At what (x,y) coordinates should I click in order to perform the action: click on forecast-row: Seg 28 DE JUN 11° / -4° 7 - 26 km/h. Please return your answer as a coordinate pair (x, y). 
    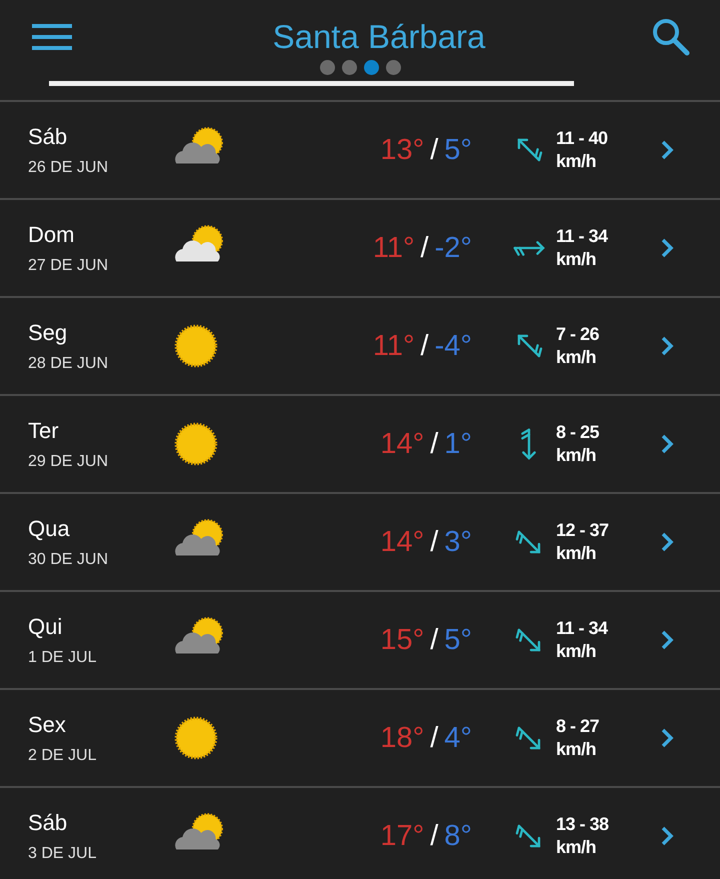
    Looking at the image, I should click on (360, 347).